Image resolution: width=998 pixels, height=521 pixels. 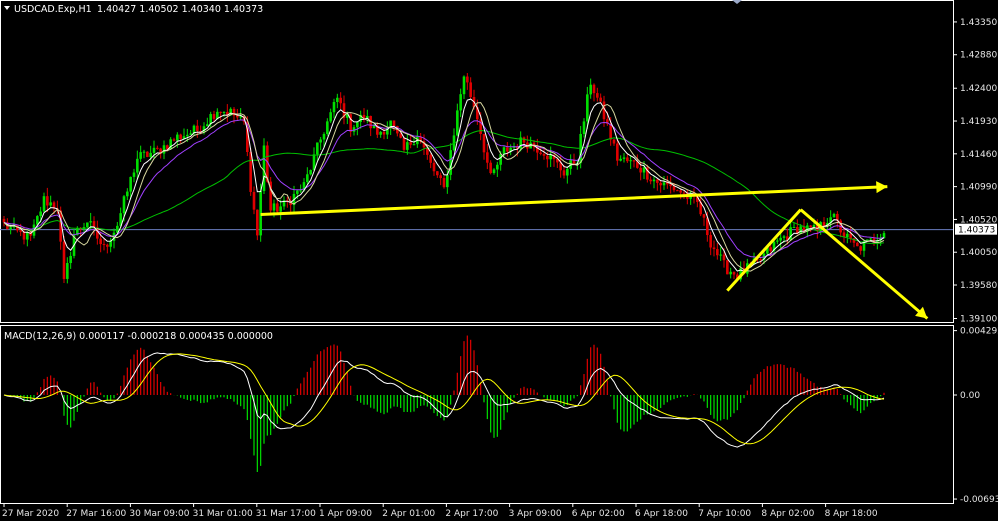 What do you see at coordinates (978, 188) in the screenshot?
I see `price-tick-label: 1.40990` at bounding box center [978, 188].